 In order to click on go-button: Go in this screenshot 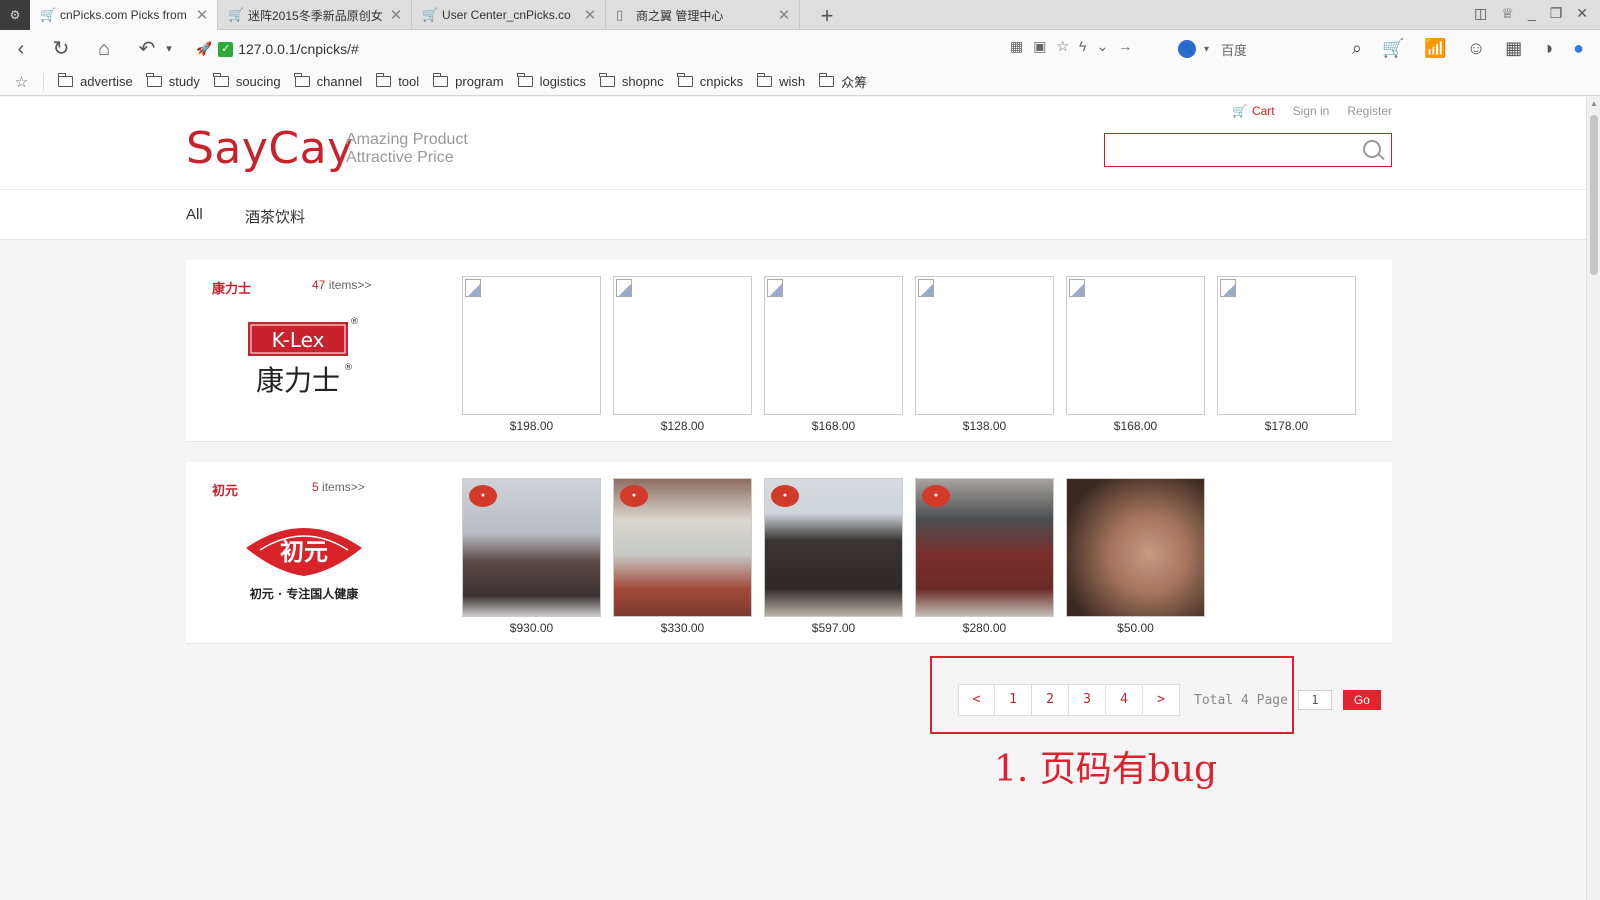, I will do `click(1361, 700)`.